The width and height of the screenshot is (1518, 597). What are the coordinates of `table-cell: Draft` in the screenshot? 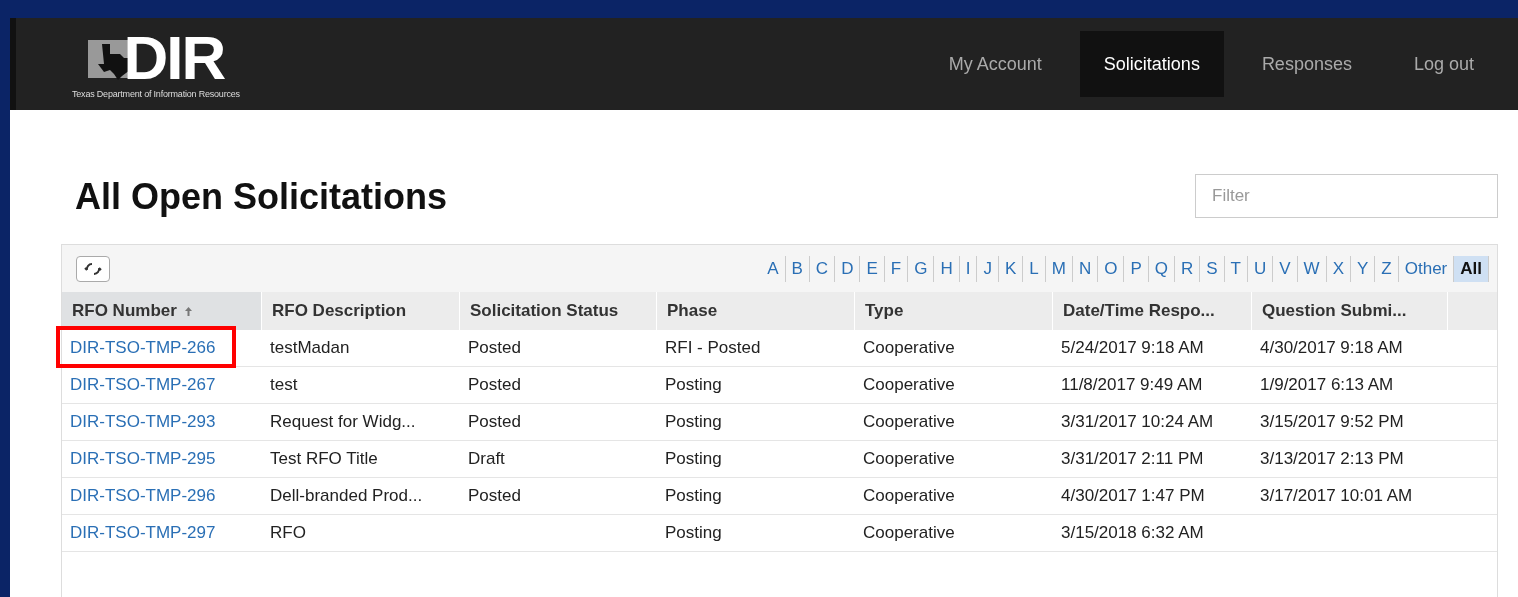 It's located at (486, 459).